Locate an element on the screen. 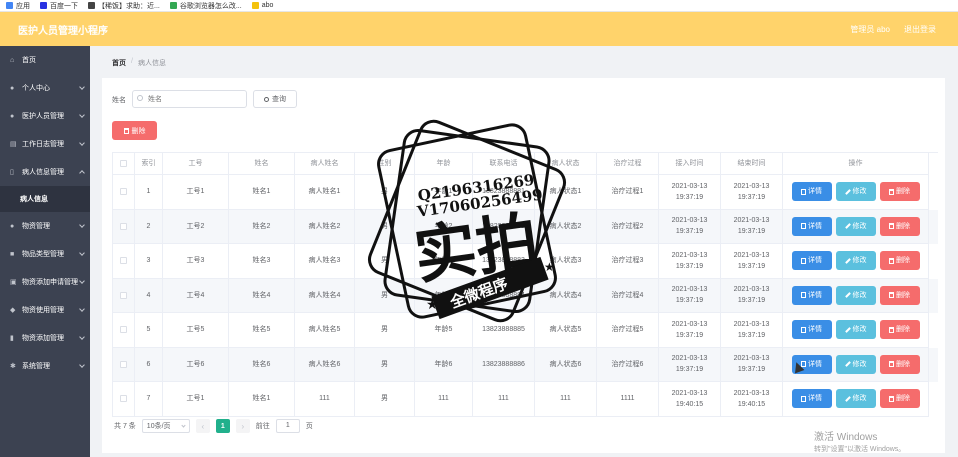  row-checkbox-cell is located at coordinates (124, 330).